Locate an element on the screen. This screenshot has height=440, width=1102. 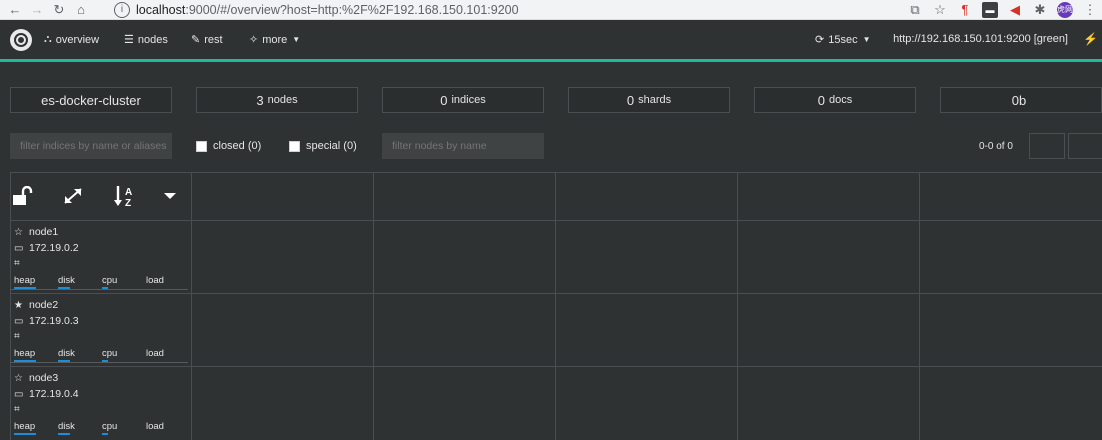
indices-count-box: 0 indices is located at coordinates (463, 100).